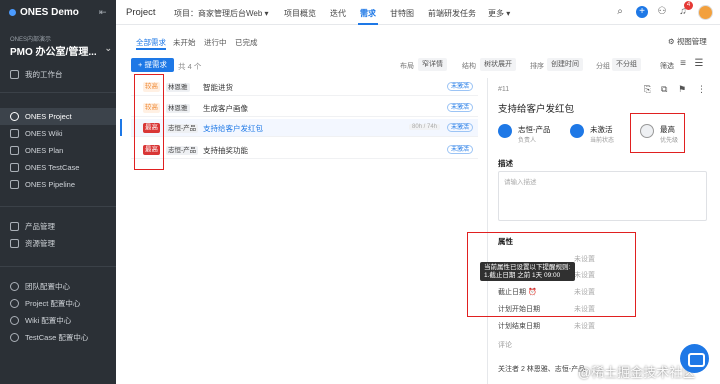  Describe the element at coordinates (14, 74) in the screenshot. I see `dashboard-icon` at that location.